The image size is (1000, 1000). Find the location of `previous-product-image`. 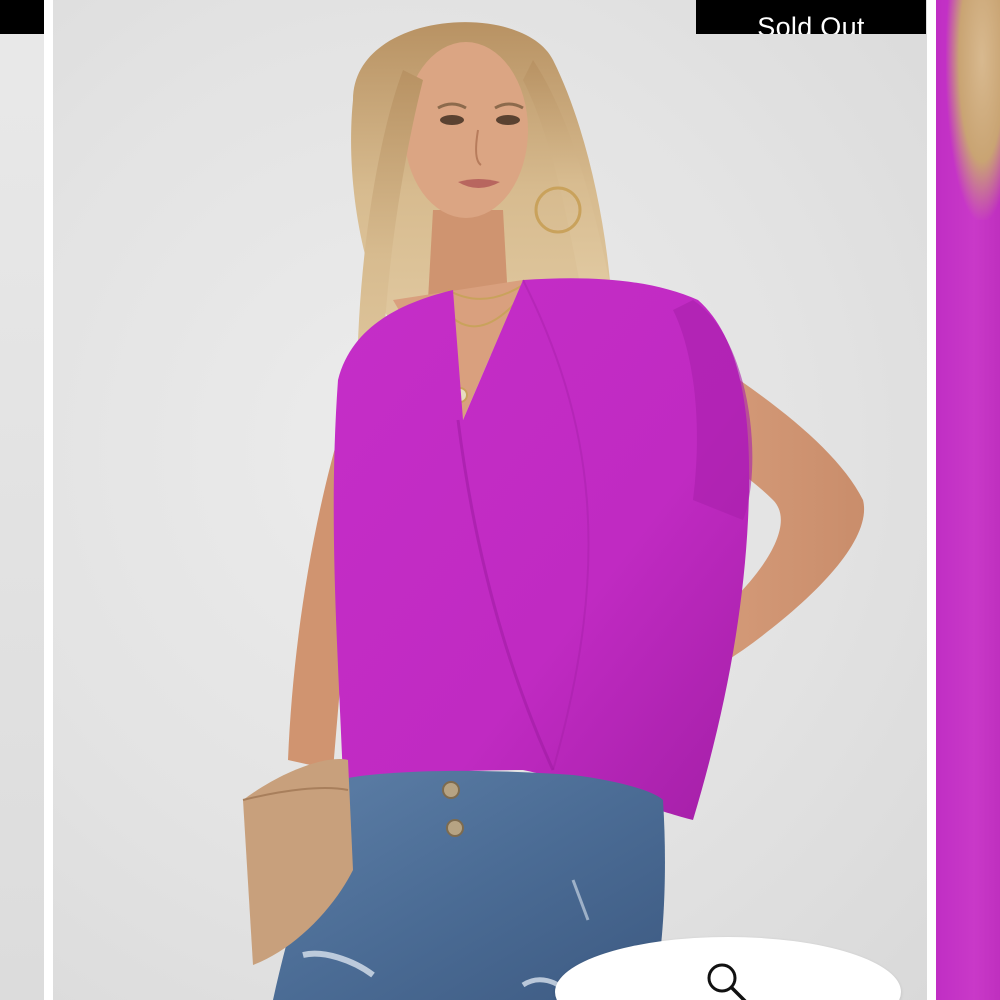

previous-product-image is located at coordinates (22, 500).